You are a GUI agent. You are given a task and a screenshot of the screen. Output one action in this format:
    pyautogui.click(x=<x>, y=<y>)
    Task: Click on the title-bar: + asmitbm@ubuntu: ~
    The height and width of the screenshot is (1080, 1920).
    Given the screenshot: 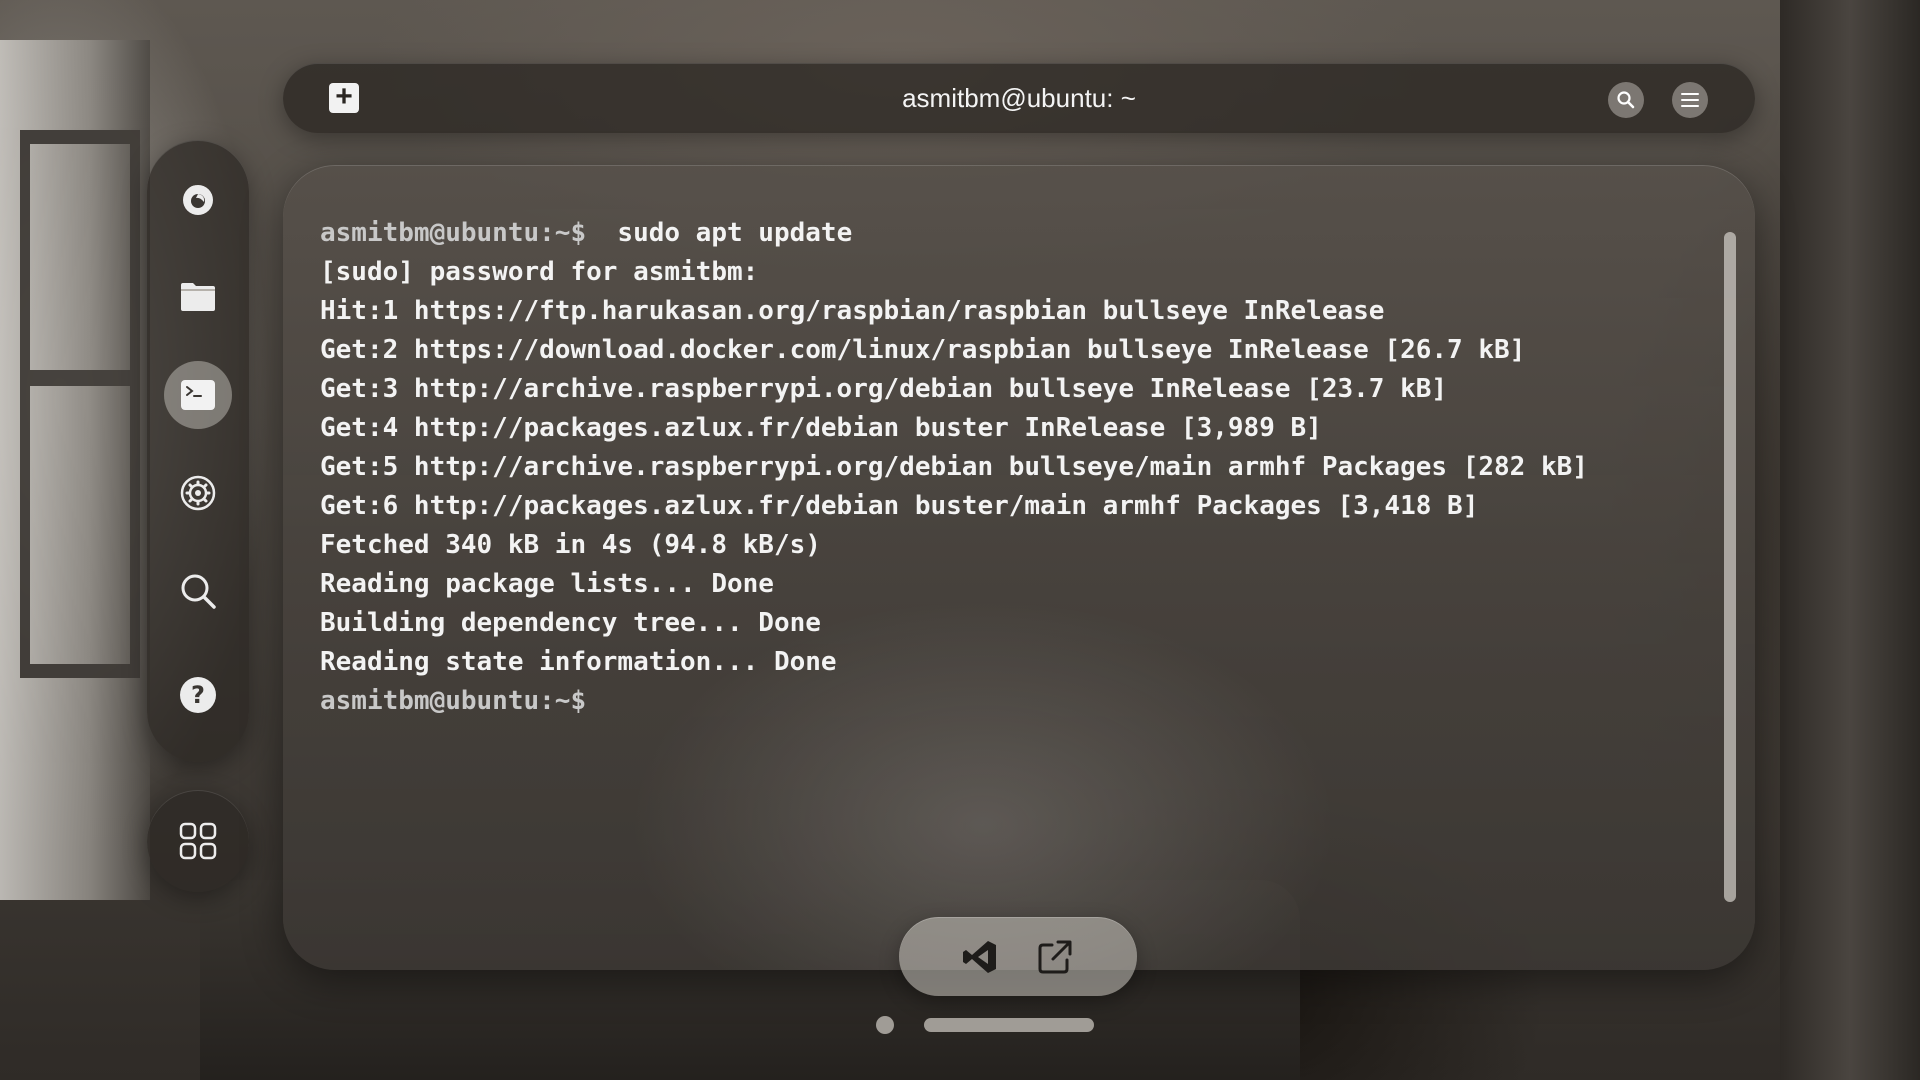 What is the action you would take?
    pyautogui.click(x=1019, y=98)
    